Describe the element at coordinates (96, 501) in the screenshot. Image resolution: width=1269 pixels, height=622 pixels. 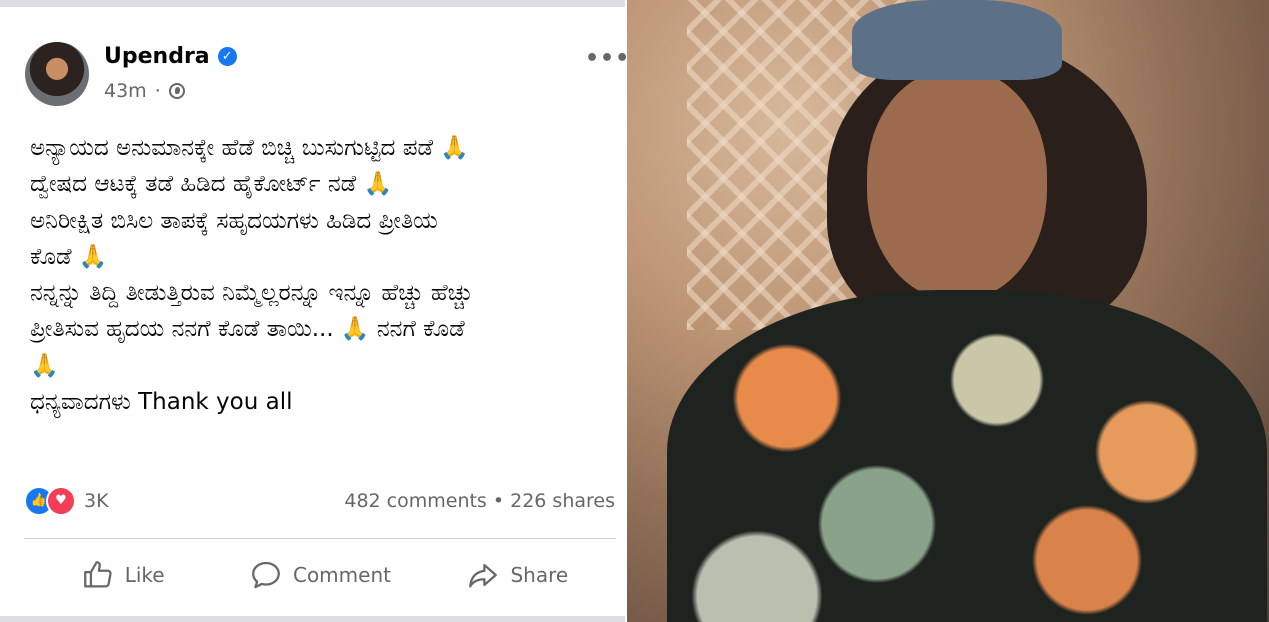
I see `reaction-count: 3K` at that location.